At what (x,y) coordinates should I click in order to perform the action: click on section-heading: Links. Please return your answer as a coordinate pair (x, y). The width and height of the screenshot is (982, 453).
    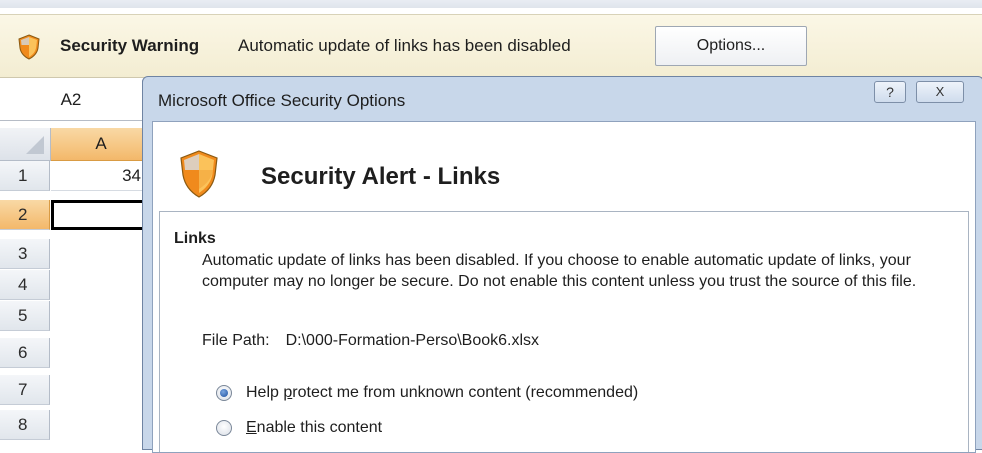
    Looking at the image, I should click on (195, 238).